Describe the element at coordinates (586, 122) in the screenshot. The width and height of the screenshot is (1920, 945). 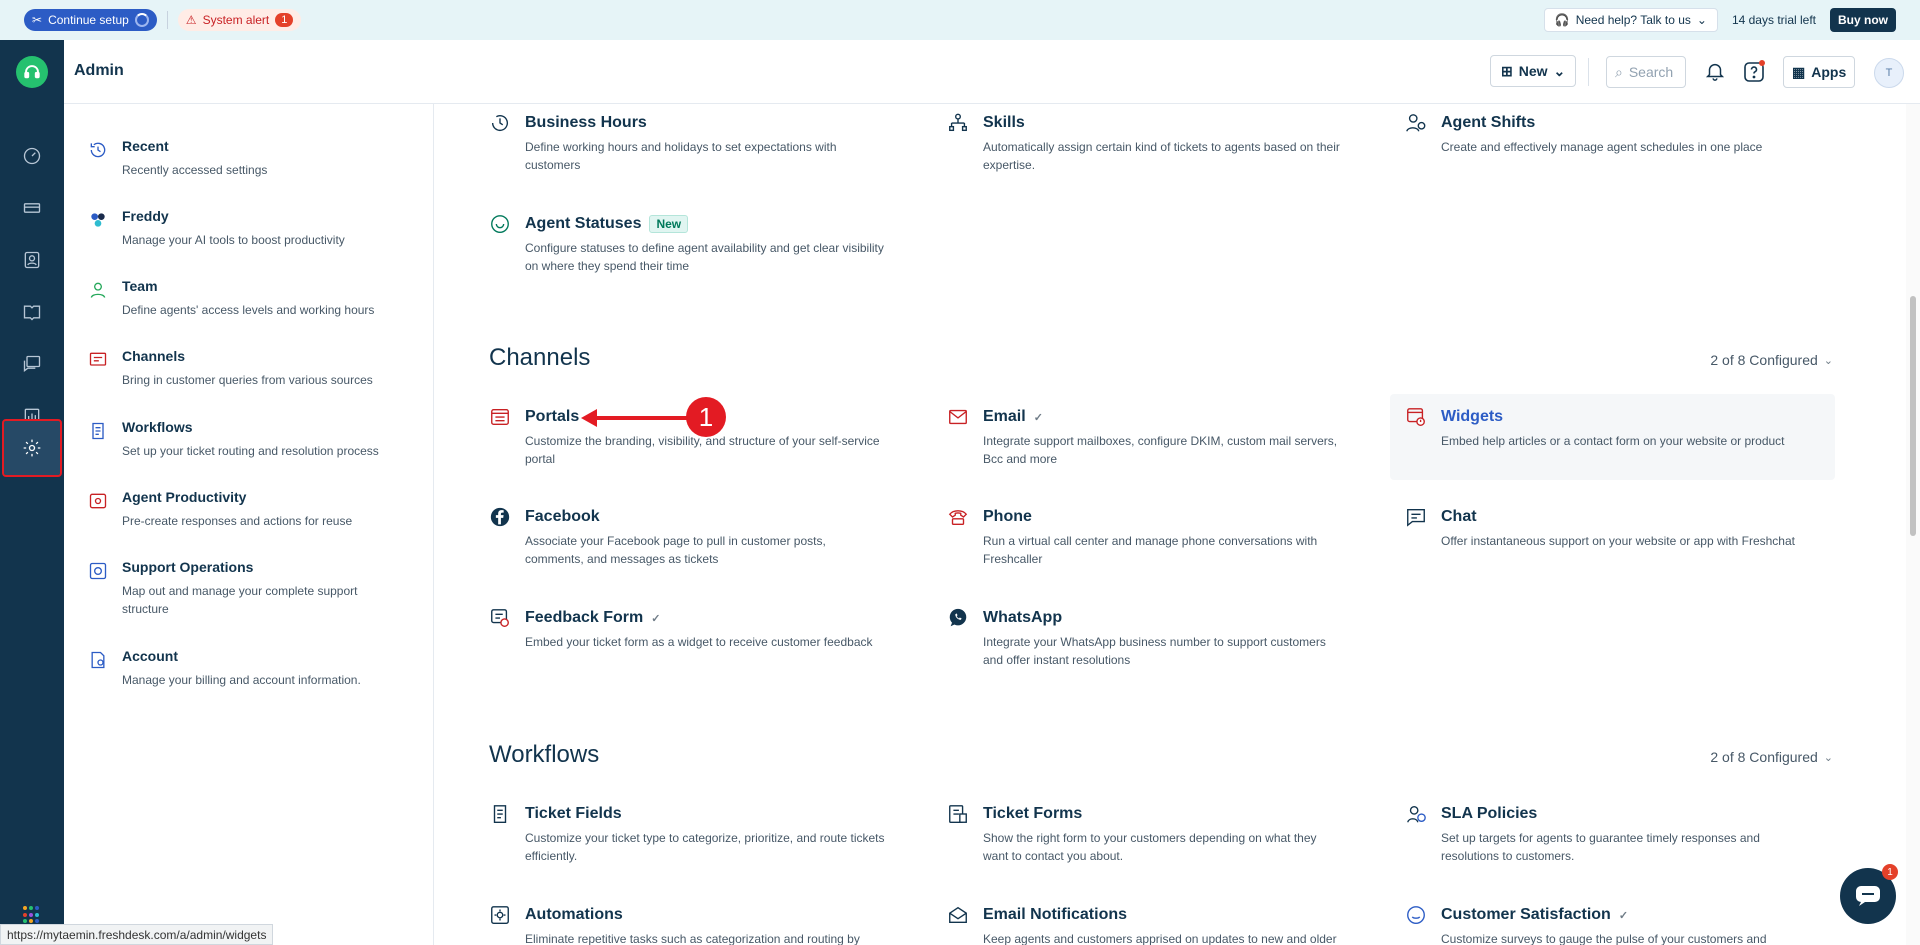
I see `card-label: Business Hours` at that location.